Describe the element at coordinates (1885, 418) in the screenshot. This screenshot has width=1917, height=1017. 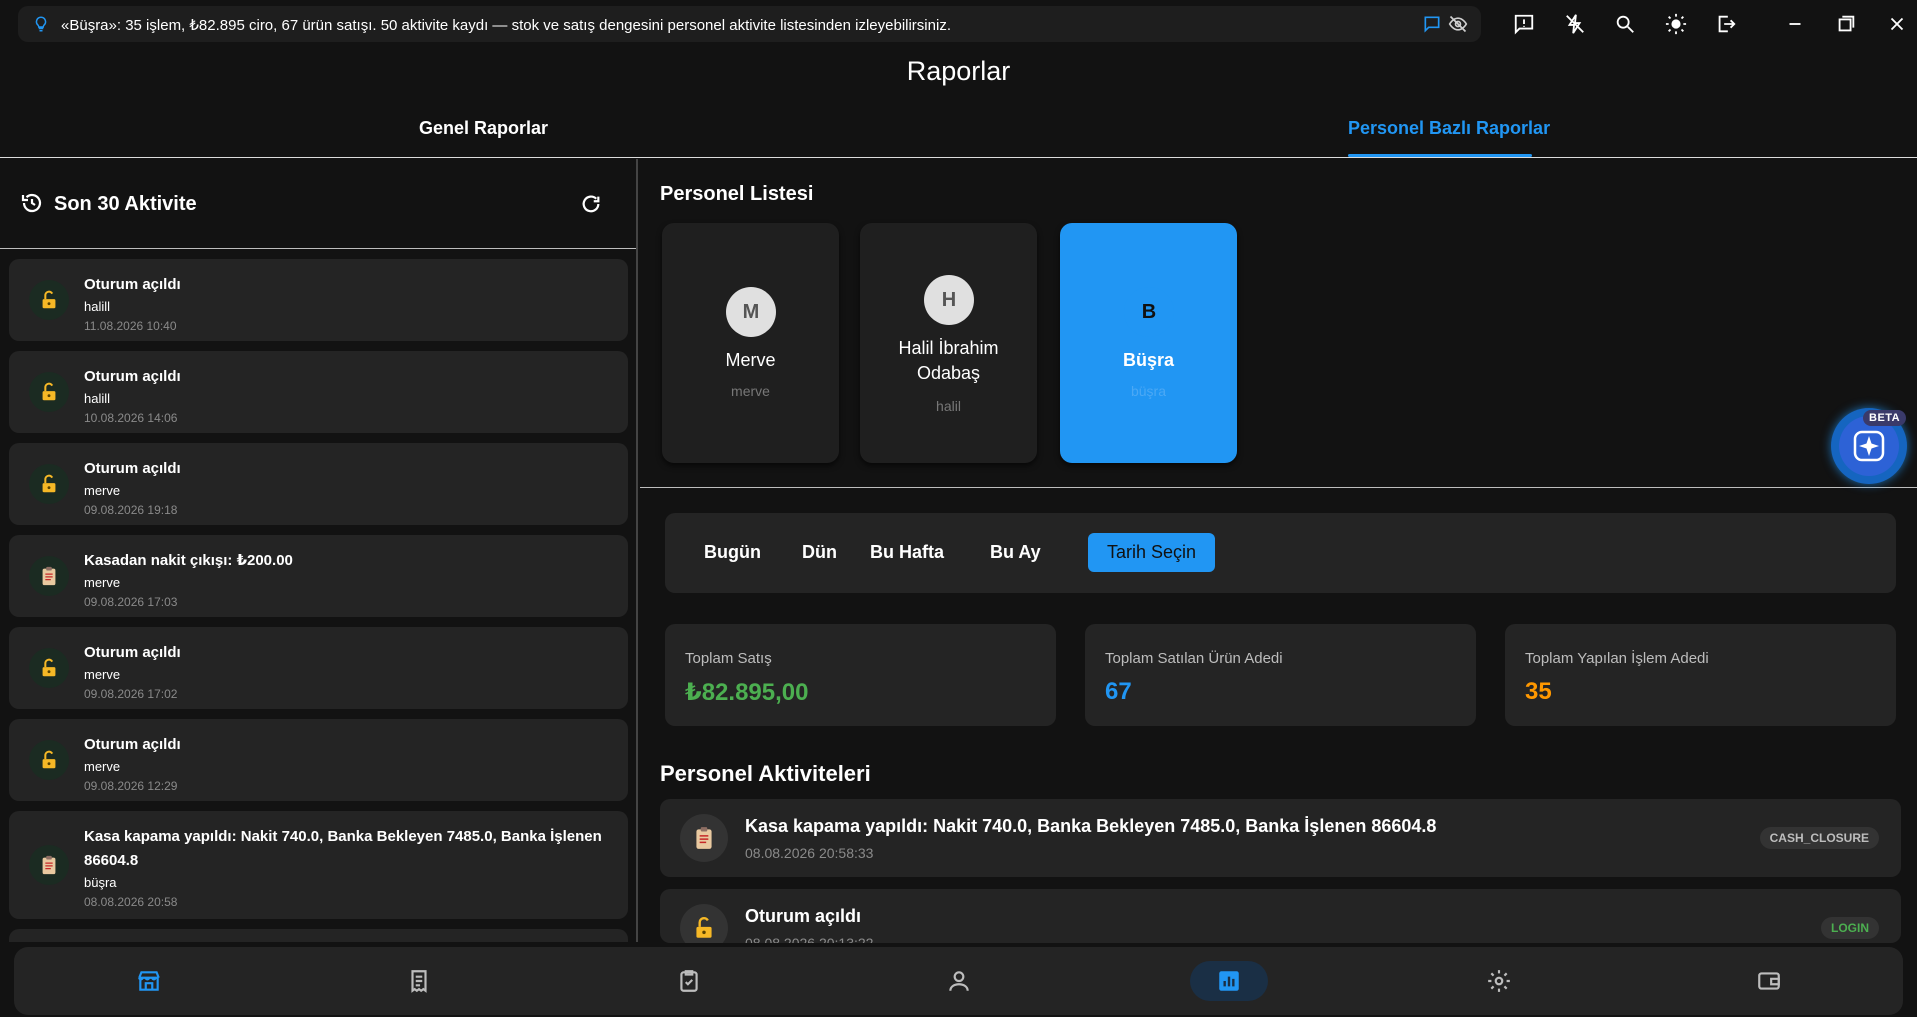
I see `beta-badge: BETA` at that location.